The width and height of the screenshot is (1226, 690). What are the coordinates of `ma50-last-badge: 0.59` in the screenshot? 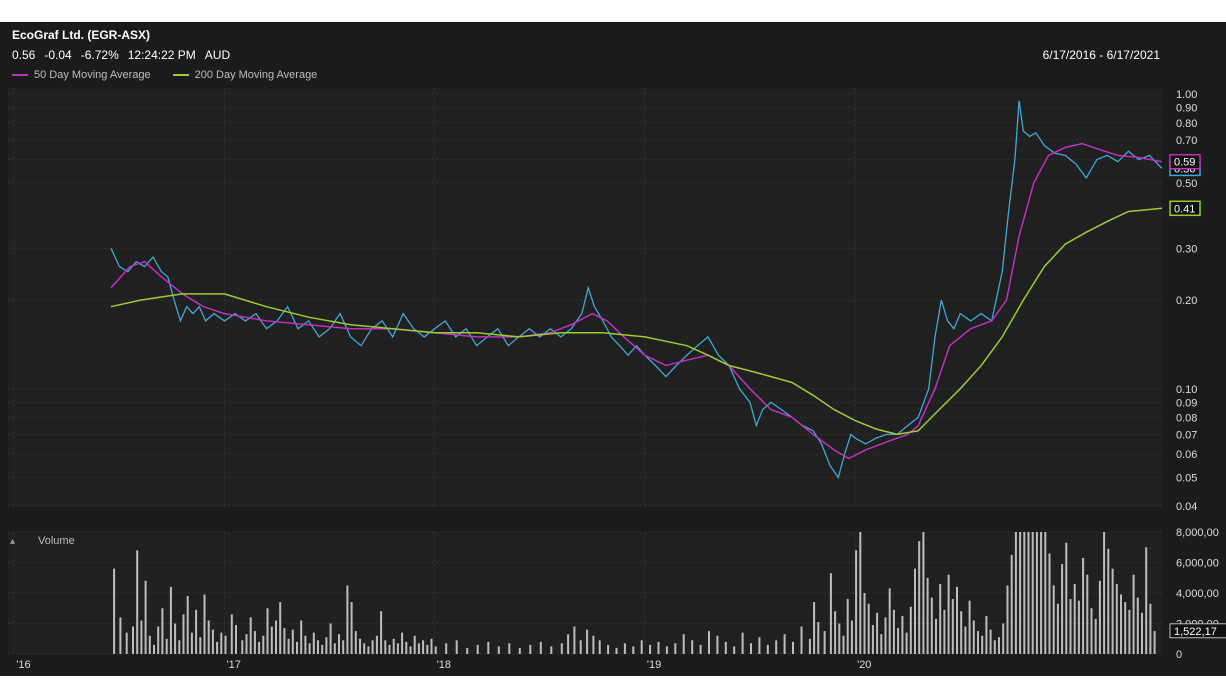 It's located at (1185, 161).